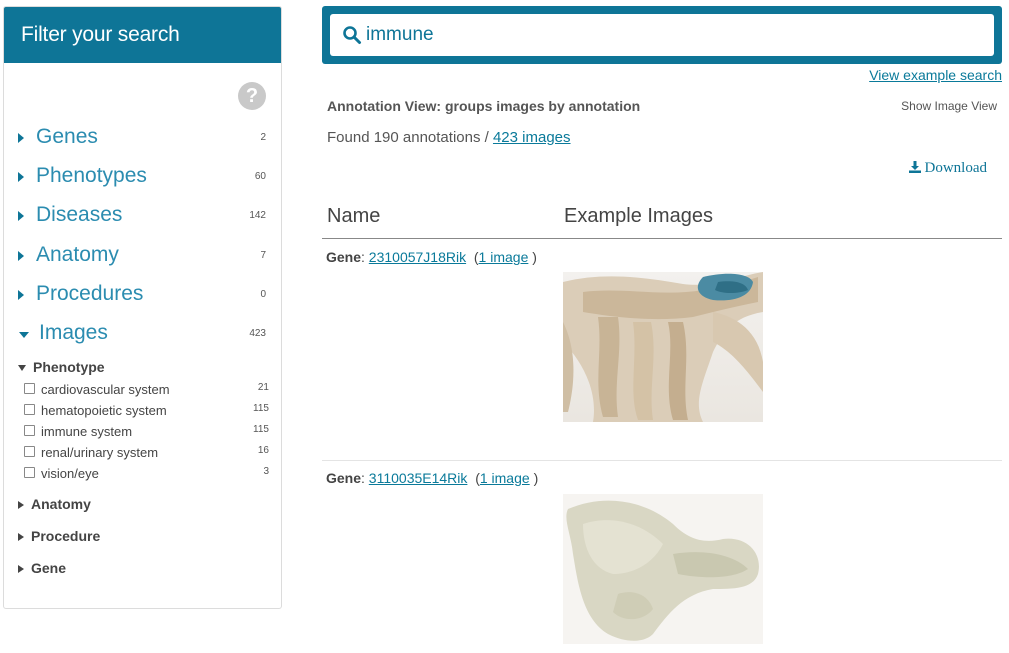 This screenshot has width=1009, height=653. What do you see at coordinates (352, 35) in the screenshot?
I see `search-icon` at bounding box center [352, 35].